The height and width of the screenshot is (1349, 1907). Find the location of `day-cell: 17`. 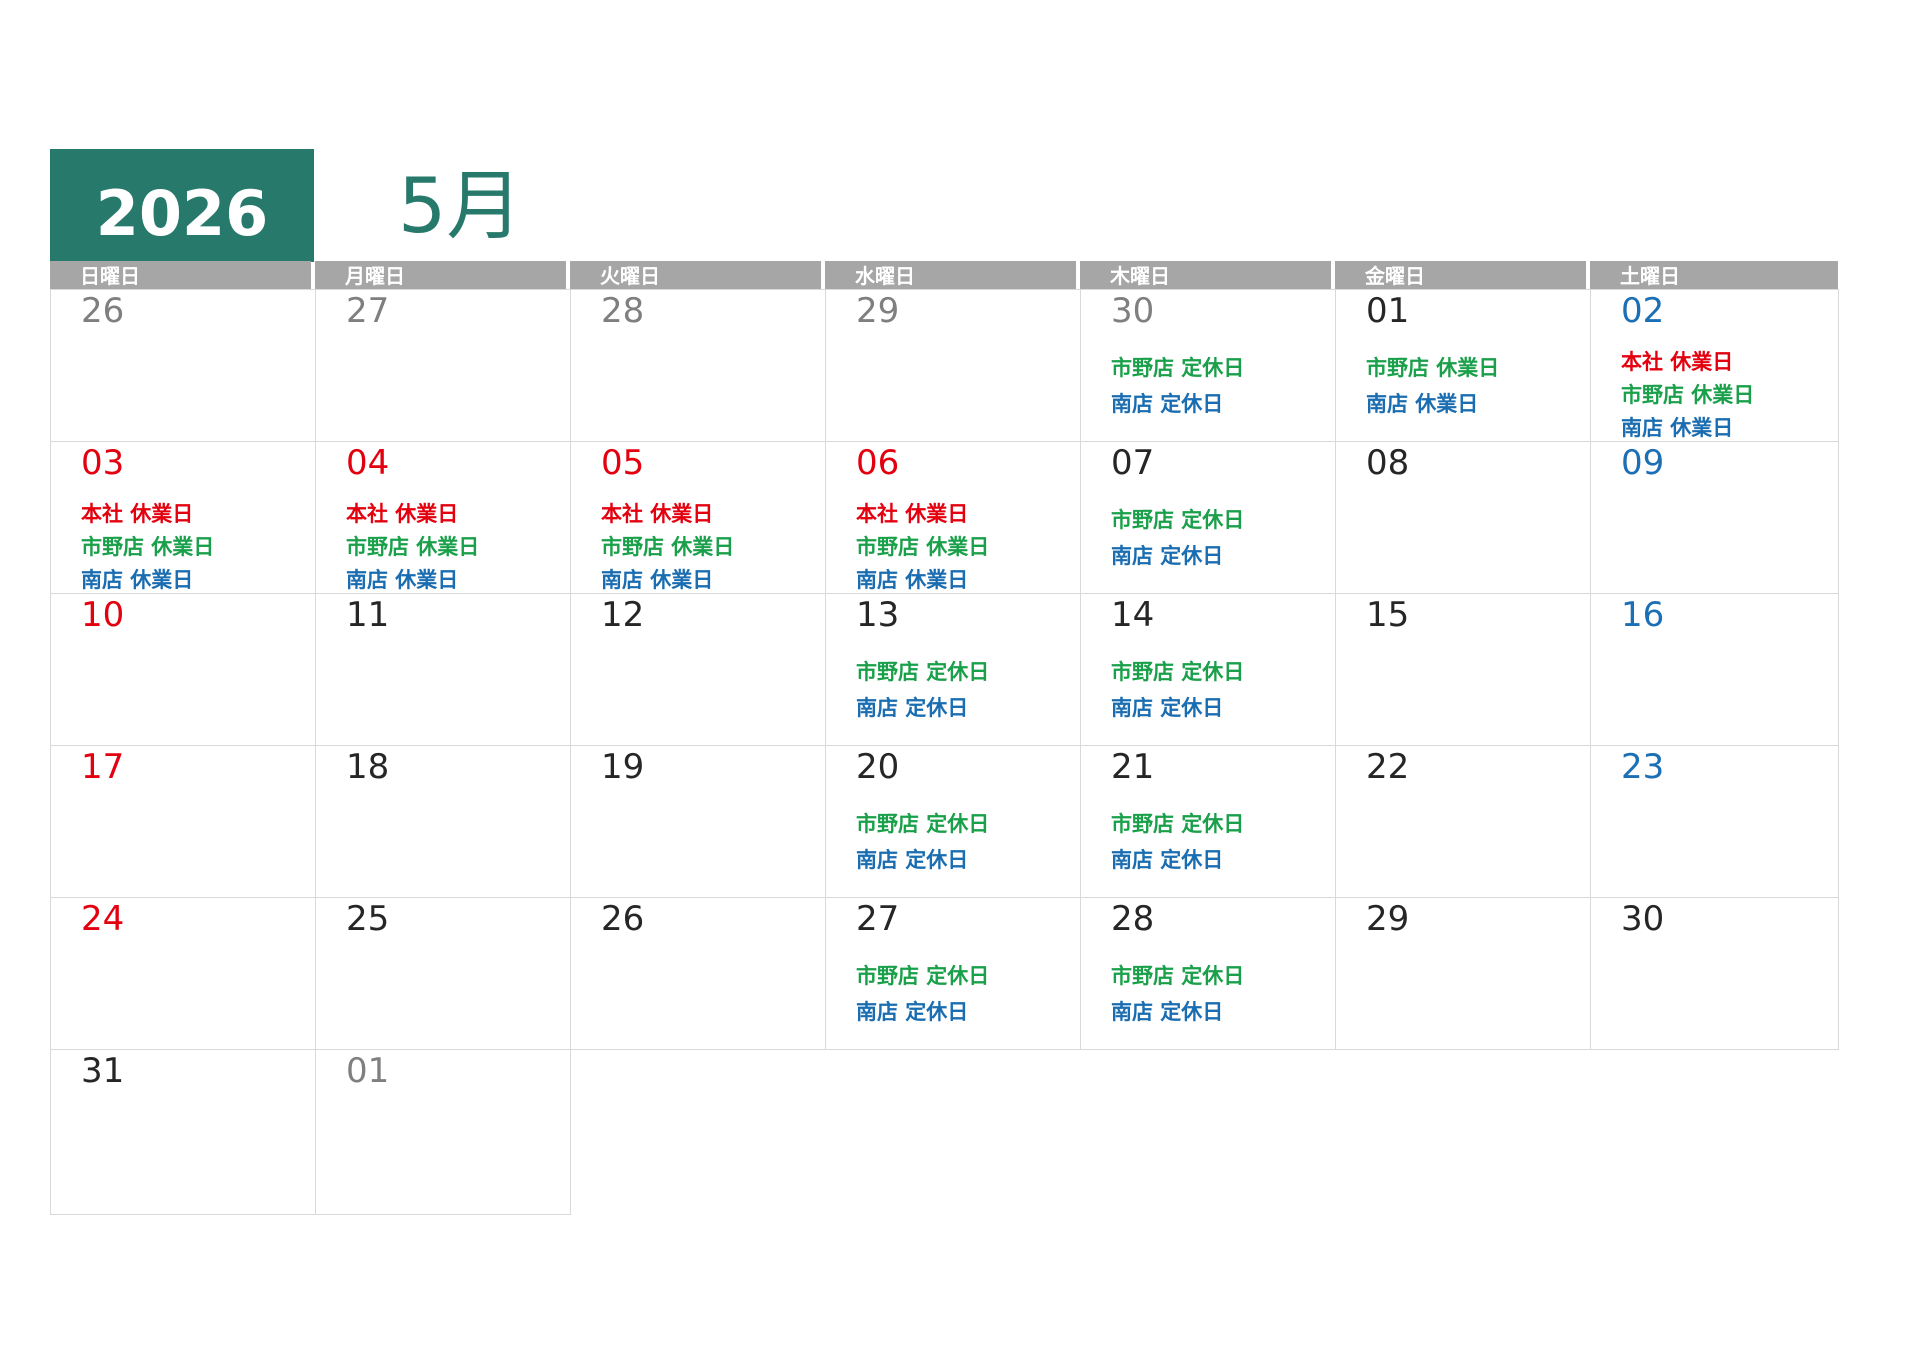

day-cell: 17 is located at coordinates (183, 821).